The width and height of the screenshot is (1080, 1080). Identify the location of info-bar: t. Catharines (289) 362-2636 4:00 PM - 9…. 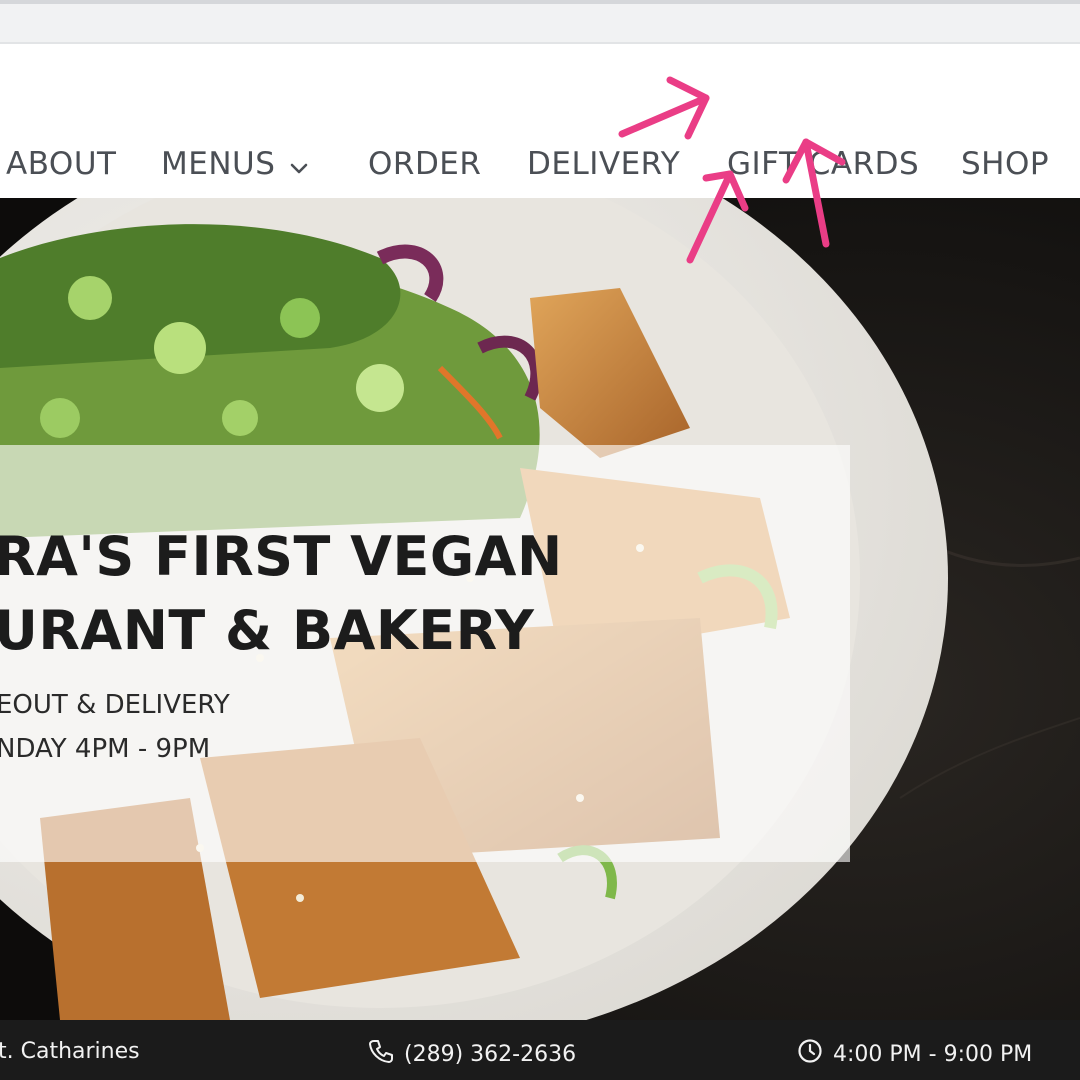
(540, 1050).